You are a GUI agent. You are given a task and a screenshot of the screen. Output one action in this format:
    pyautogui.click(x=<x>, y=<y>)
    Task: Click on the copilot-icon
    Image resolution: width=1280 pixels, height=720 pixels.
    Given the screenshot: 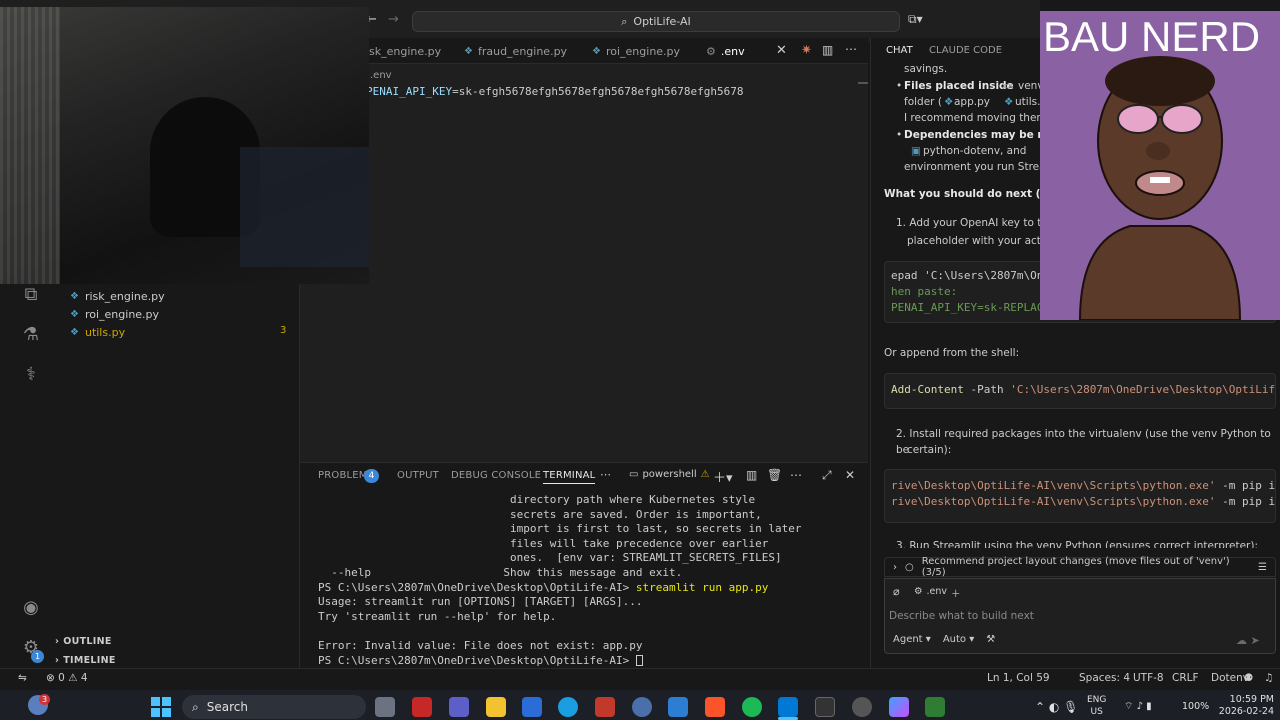 What is the action you would take?
    pyautogui.click(x=899, y=707)
    